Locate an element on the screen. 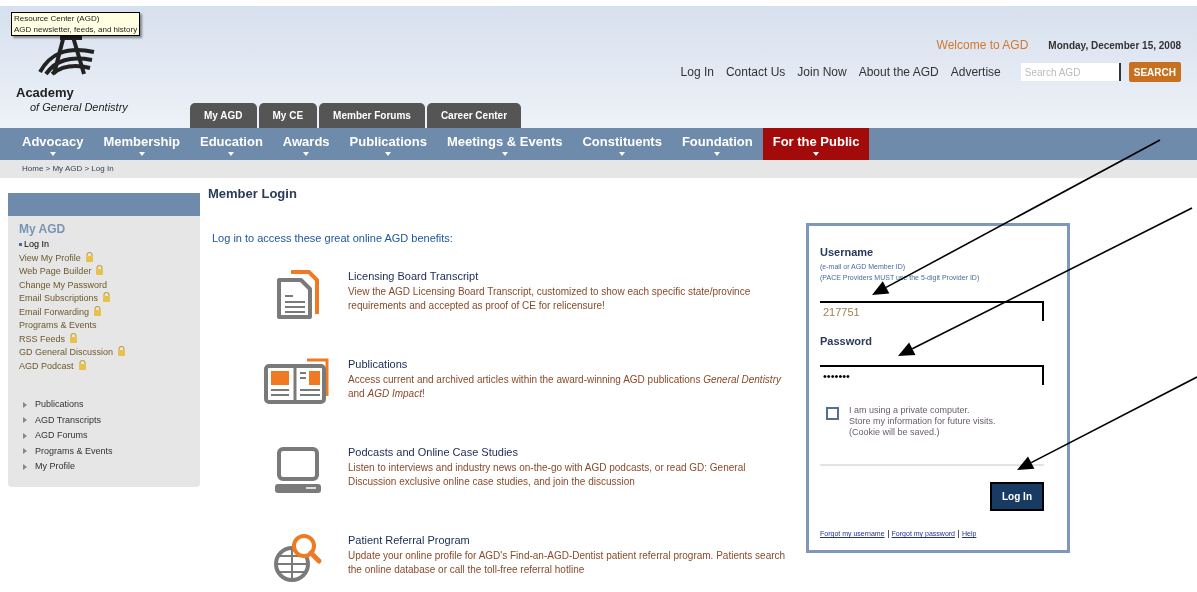  username-field: 217751 is located at coordinates (932, 310).